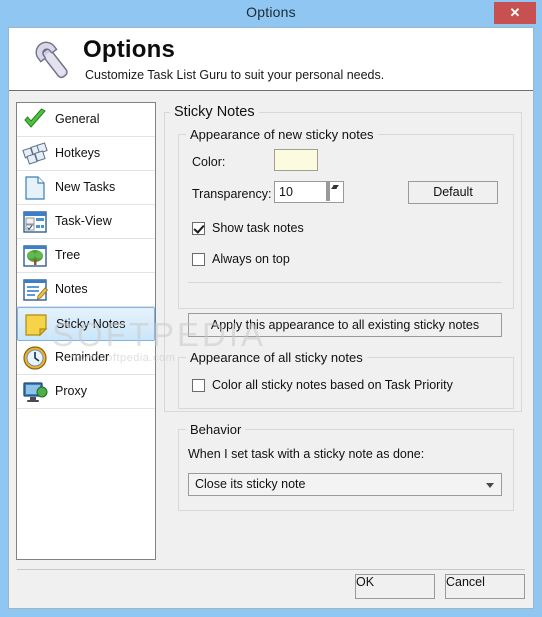  I want to click on sticky-note-icon, so click(36, 325).